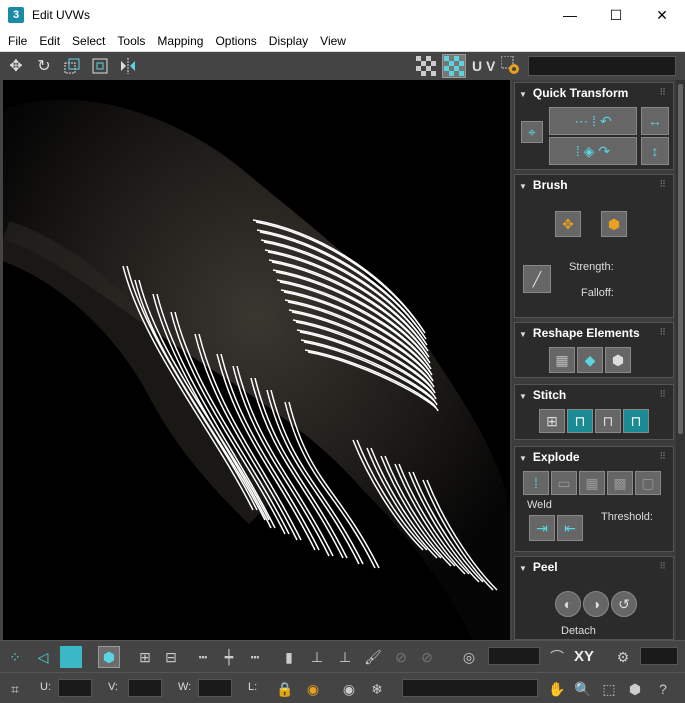 The height and width of the screenshot is (703, 685). What do you see at coordinates (596, 604) in the screenshot?
I see `peel-mode-icon: ◑` at bounding box center [596, 604].